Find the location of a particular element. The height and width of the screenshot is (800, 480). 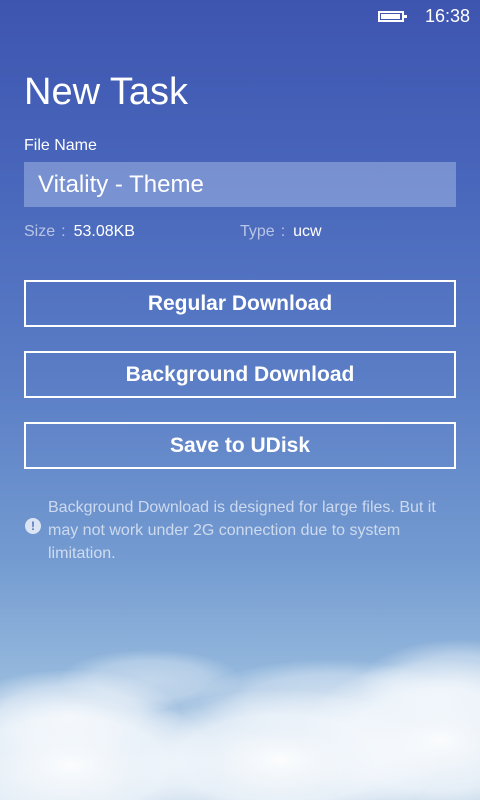

status-bar: 16:38 is located at coordinates (240, 16).